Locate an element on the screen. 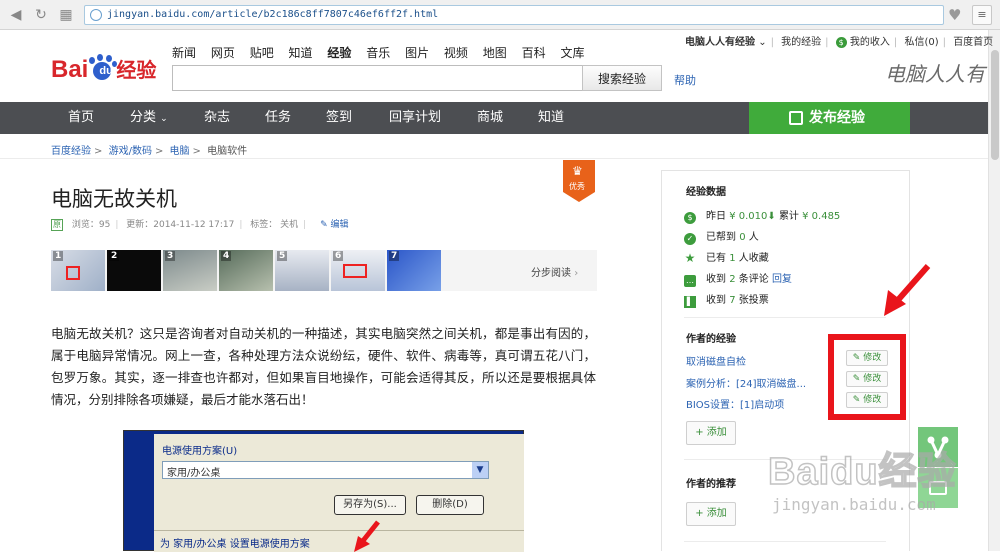 Image resolution: width=1000 pixels, height=556 pixels. logo-bai-text: Bai is located at coordinates (70, 69).